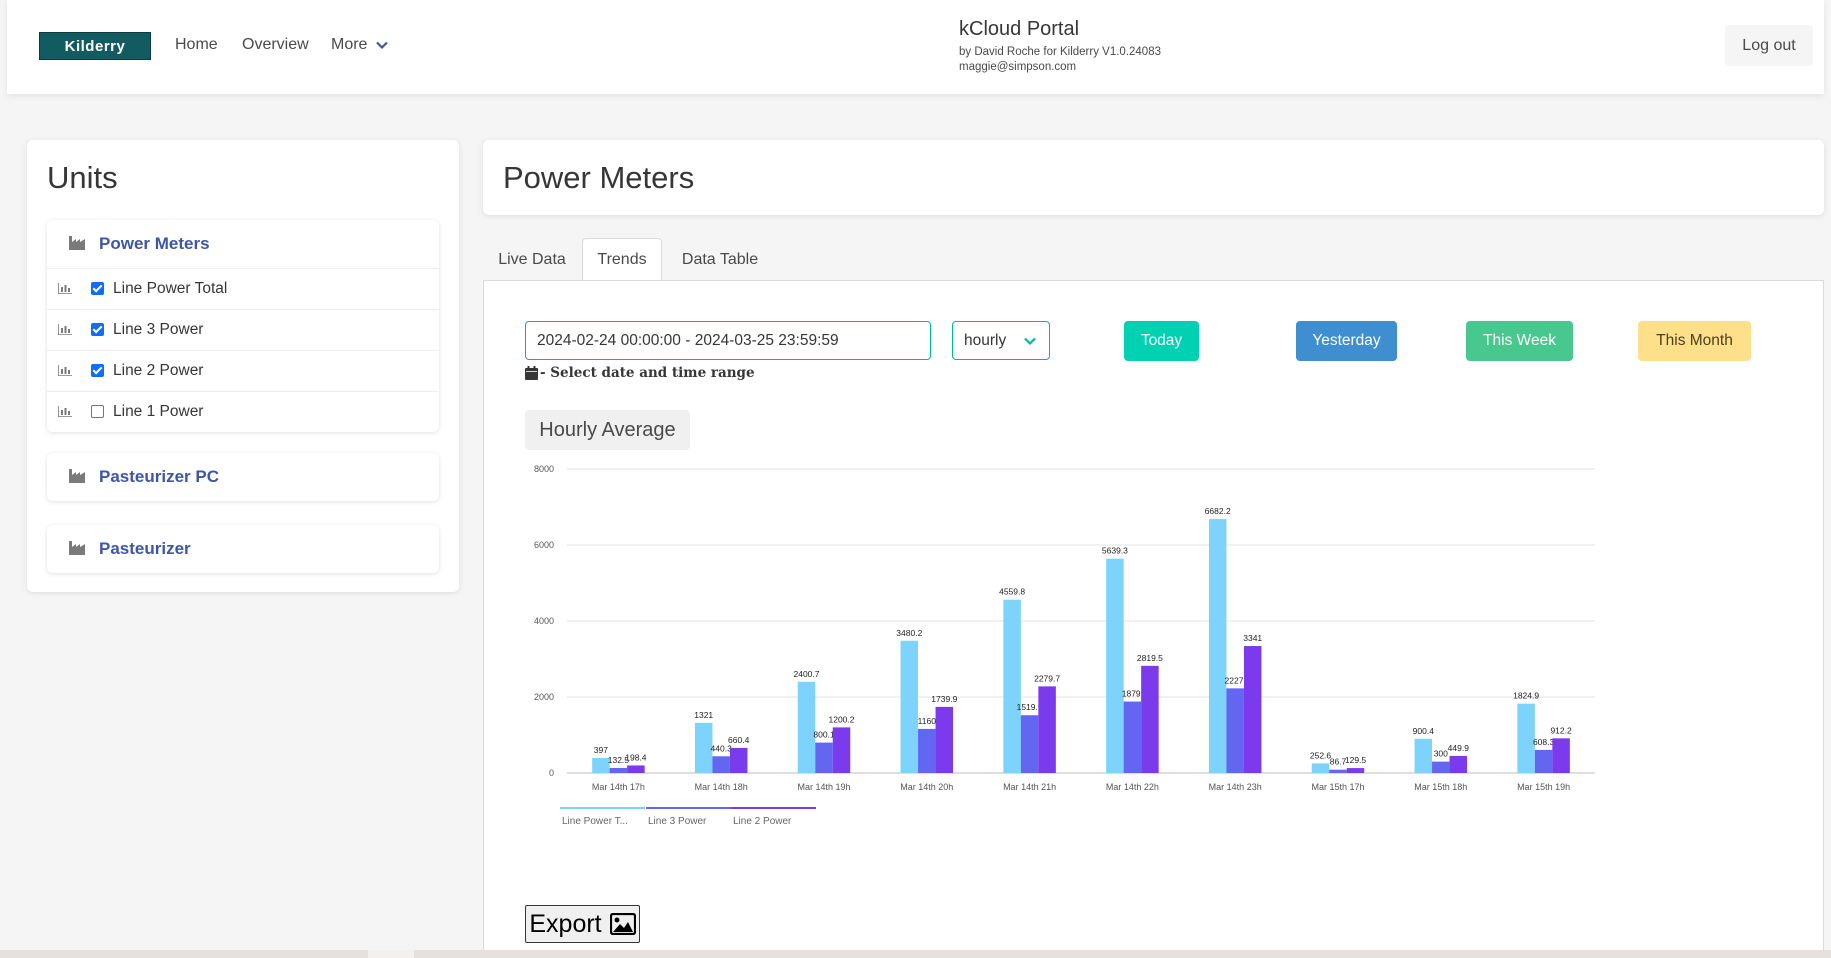 This screenshot has width=1831, height=958. Describe the element at coordinates (1544, 742) in the screenshot. I see `bar-value-label: 608.3` at that location.